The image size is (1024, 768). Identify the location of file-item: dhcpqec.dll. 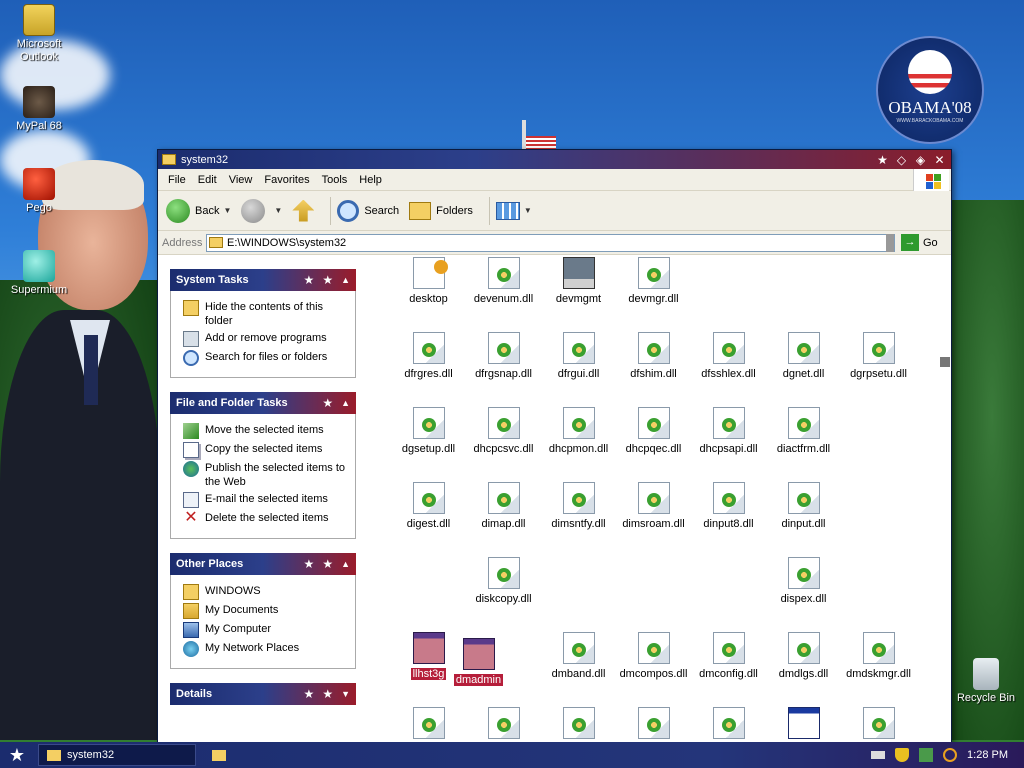
(653, 431).